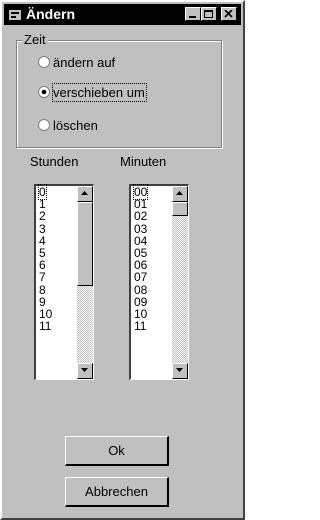 The height and width of the screenshot is (520, 320). What do you see at coordinates (99, 92) in the screenshot?
I see `radio-label: verschieben um` at bounding box center [99, 92].